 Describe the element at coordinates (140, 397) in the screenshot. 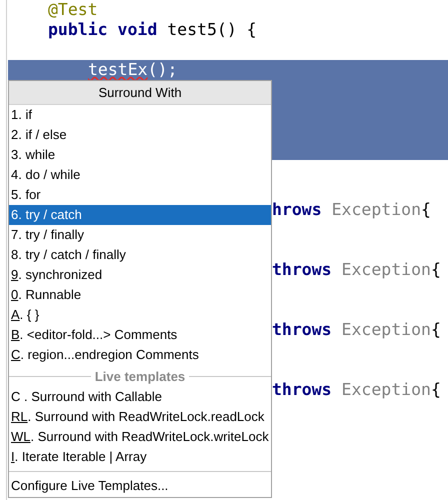

I see `menu-item: C . Surround with Callable` at that location.